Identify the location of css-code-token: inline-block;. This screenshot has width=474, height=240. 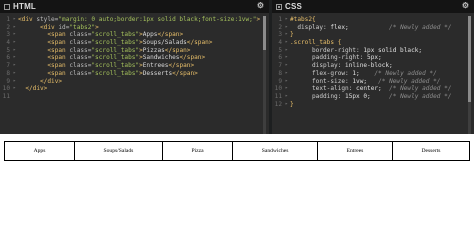
(369, 66).